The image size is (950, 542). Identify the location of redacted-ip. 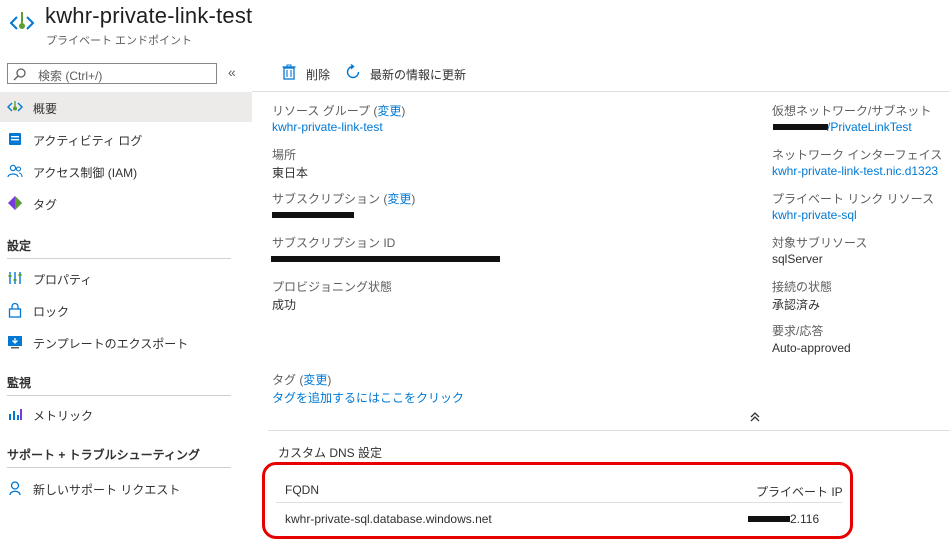
(769, 519).